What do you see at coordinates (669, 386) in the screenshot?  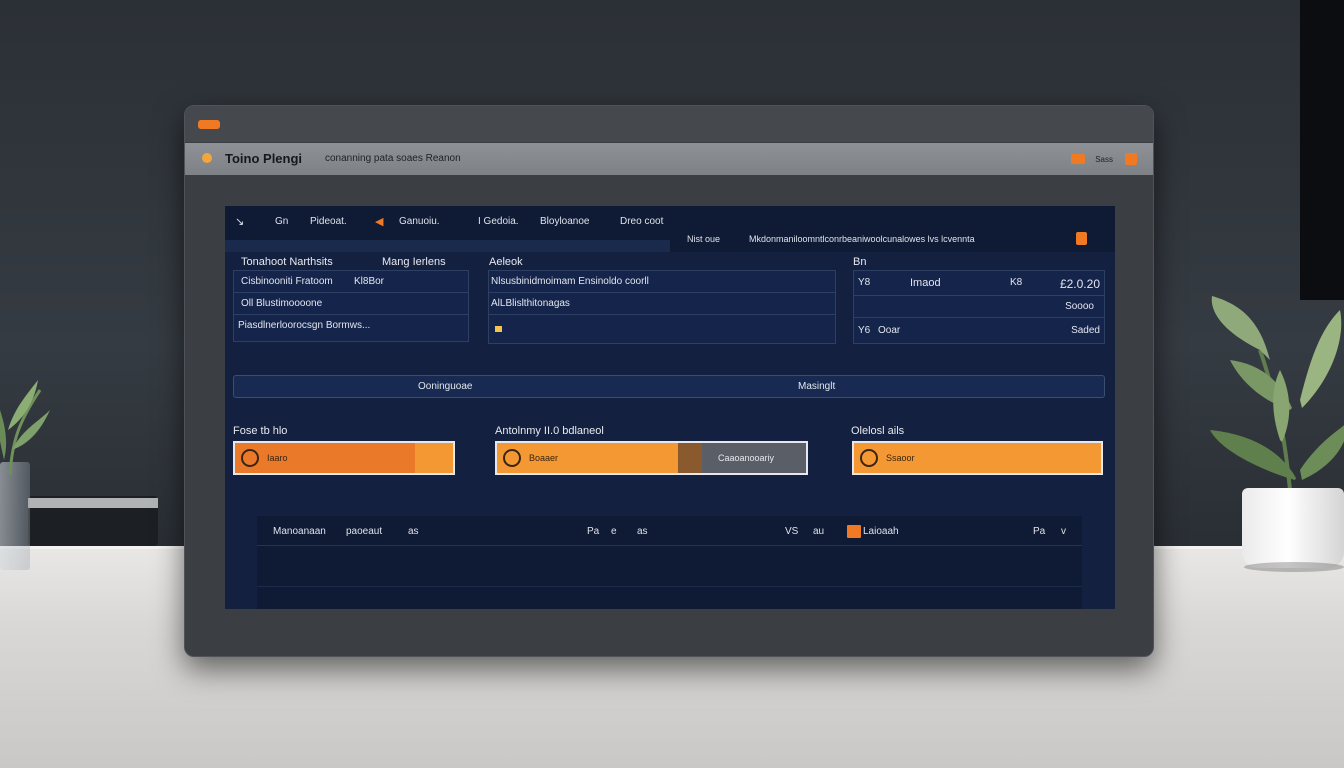 I see `summary-bar: Ooninguoae Masinglt` at bounding box center [669, 386].